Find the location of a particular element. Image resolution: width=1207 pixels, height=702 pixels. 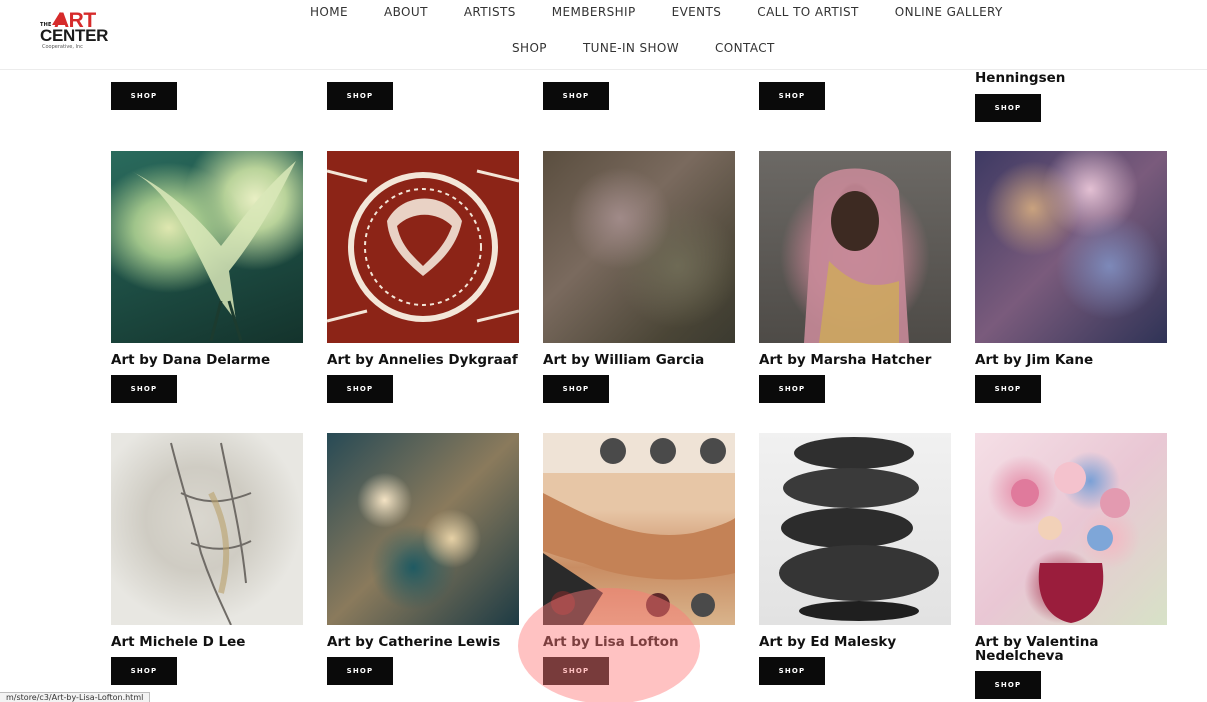

nav-online-gallery: ONLINE GALLERY is located at coordinates (949, 12).